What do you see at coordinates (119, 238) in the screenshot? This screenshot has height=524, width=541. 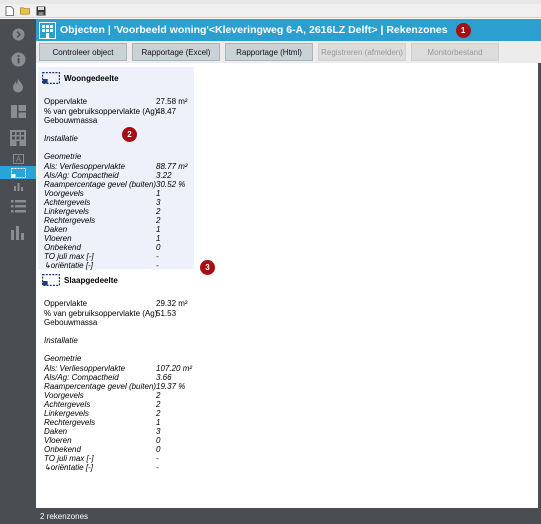 I see `row-vloeren: Vloeren 1` at bounding box center [119, 238].